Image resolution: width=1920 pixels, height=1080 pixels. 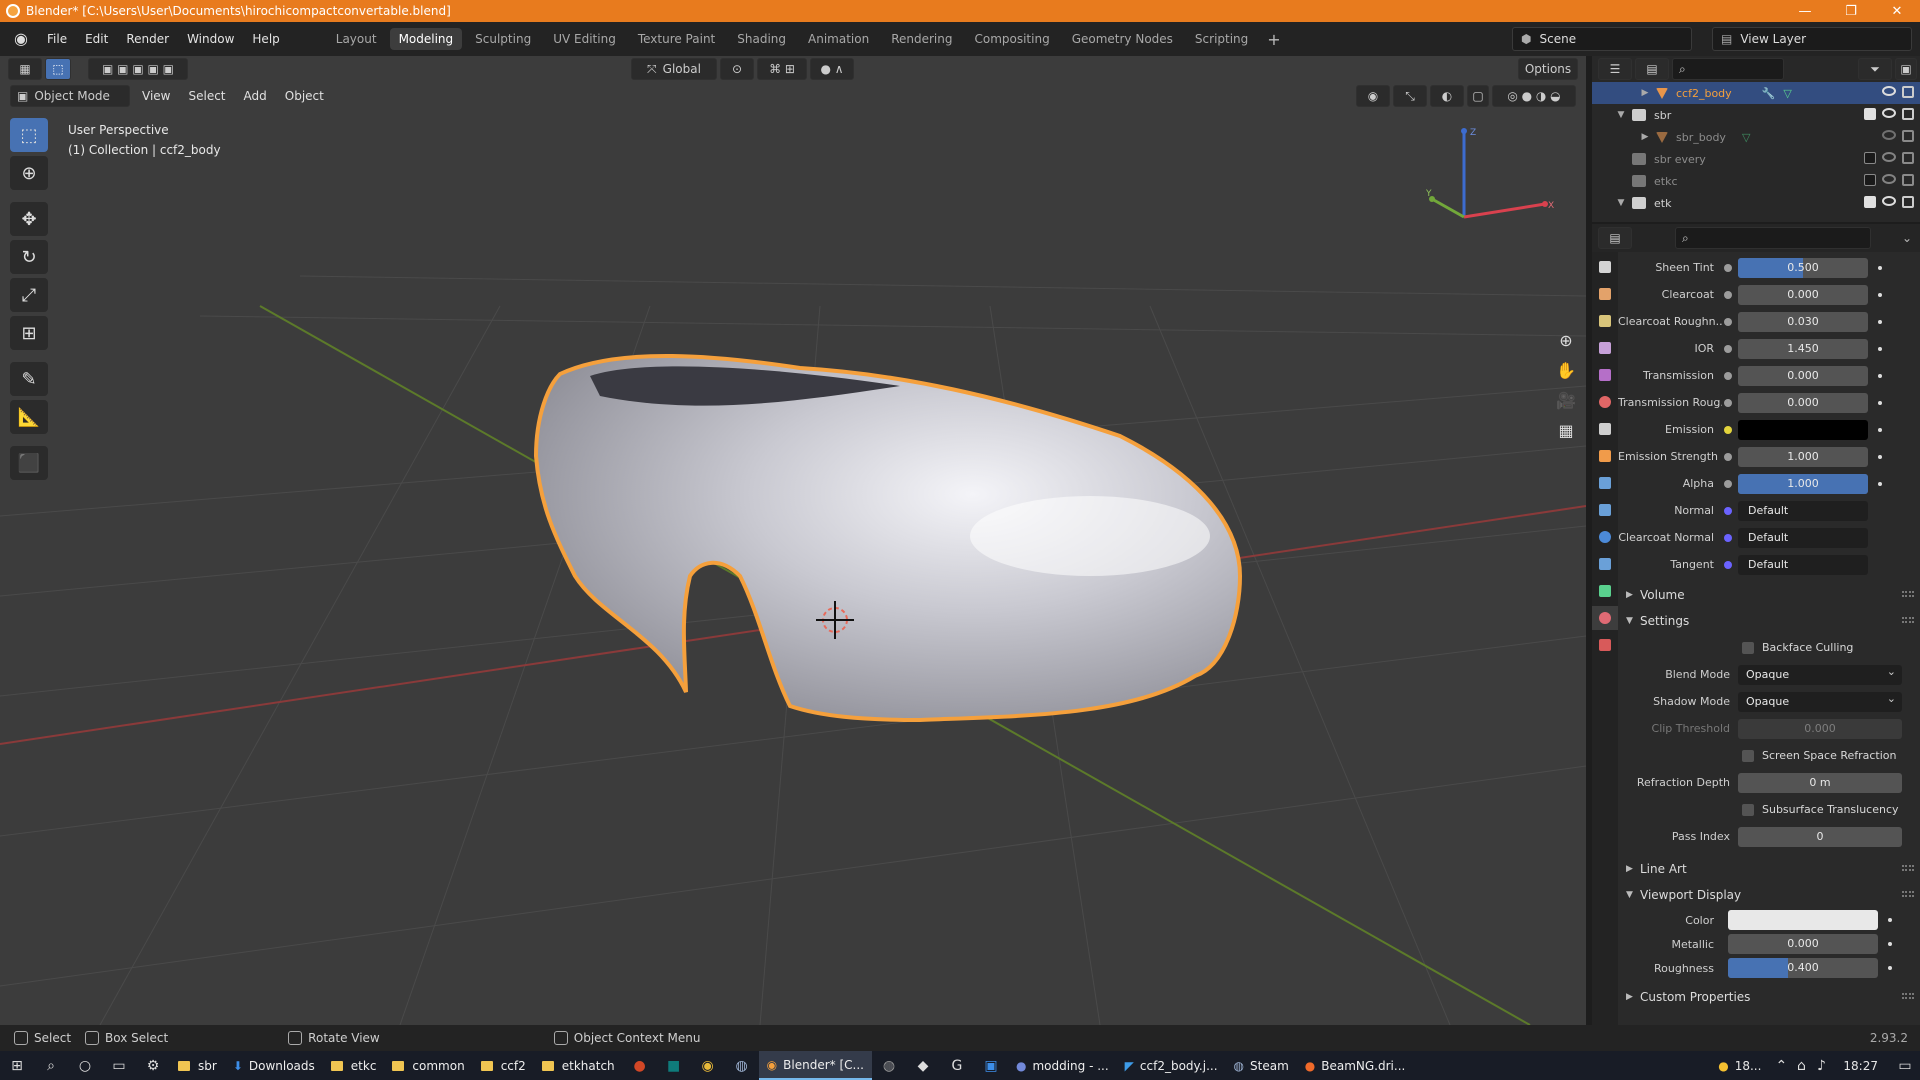 I want to click on outliner-row-ccf2-body: ▶ ccf2_body 🔧 ▽, so click(x=1756, y=93).